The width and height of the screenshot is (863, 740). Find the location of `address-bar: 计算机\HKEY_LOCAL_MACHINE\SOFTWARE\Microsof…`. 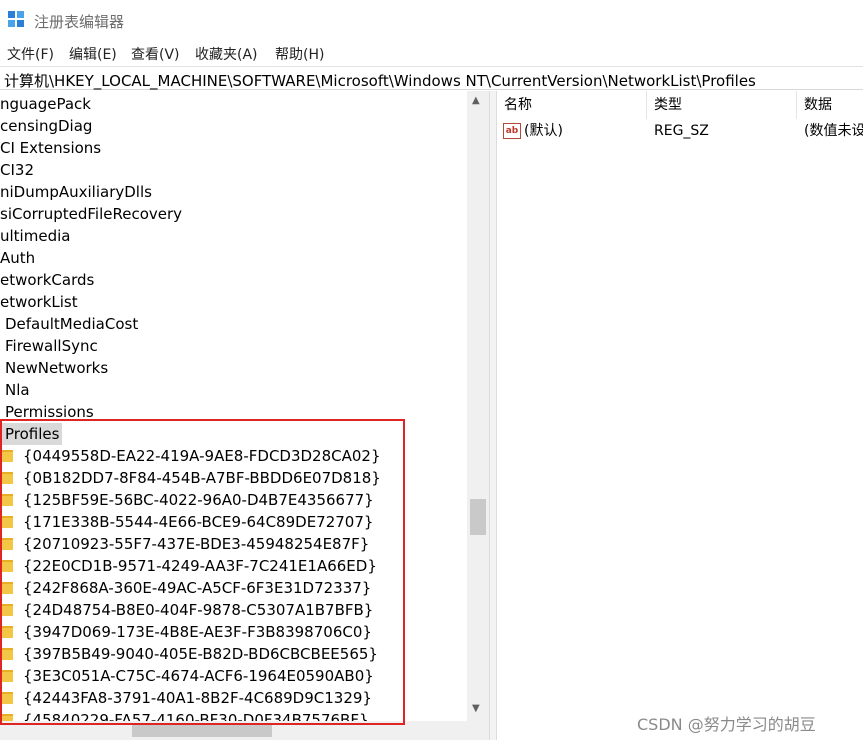

address-bar: 计算机\HKEY_LOCAL_MACHINE\SOFTWARE\Microsof… is located at coordinates (431, 78).